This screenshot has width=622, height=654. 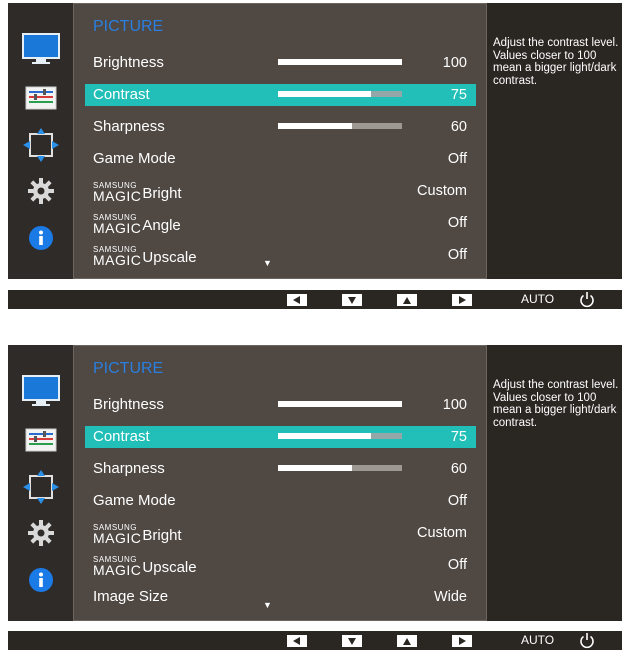 I want to click on menu-item-magic-angle: SAMSUNG MAGIC Angle Off, so click(x=280, y=224).